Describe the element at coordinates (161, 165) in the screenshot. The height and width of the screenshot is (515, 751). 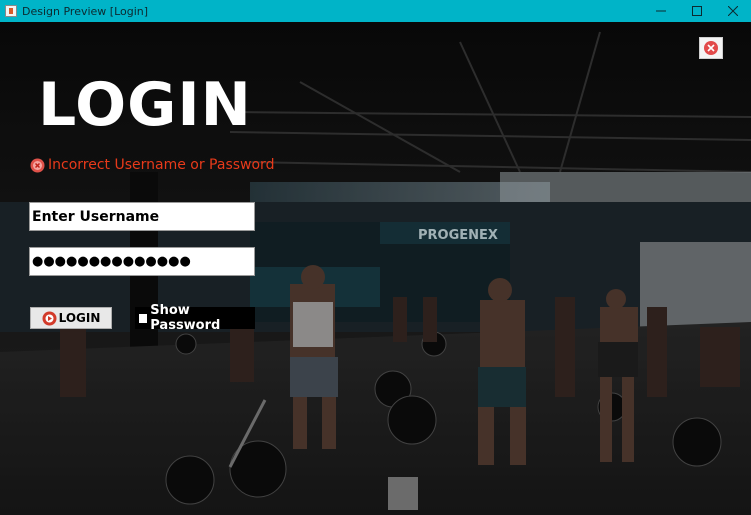
I see `error-text: Incorrect Username or Password` at that location.